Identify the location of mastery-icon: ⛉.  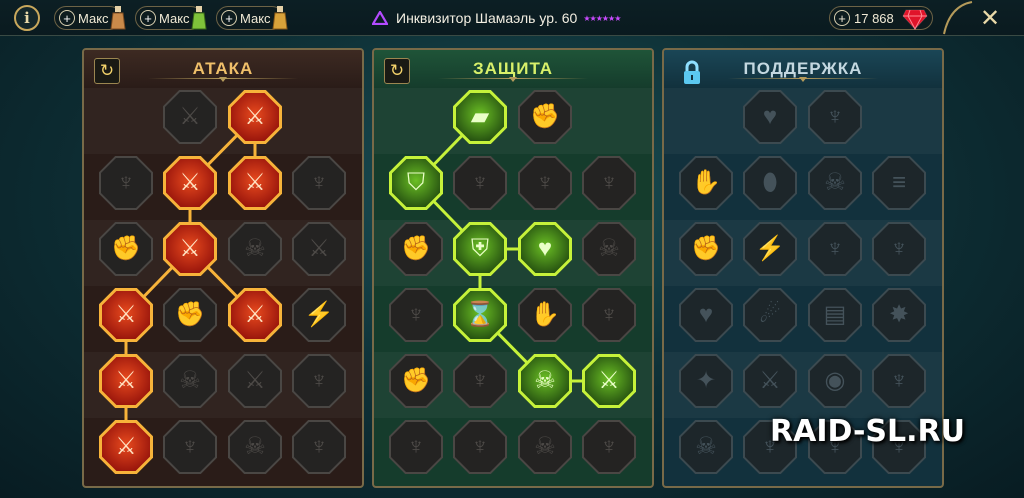
(416, 182).